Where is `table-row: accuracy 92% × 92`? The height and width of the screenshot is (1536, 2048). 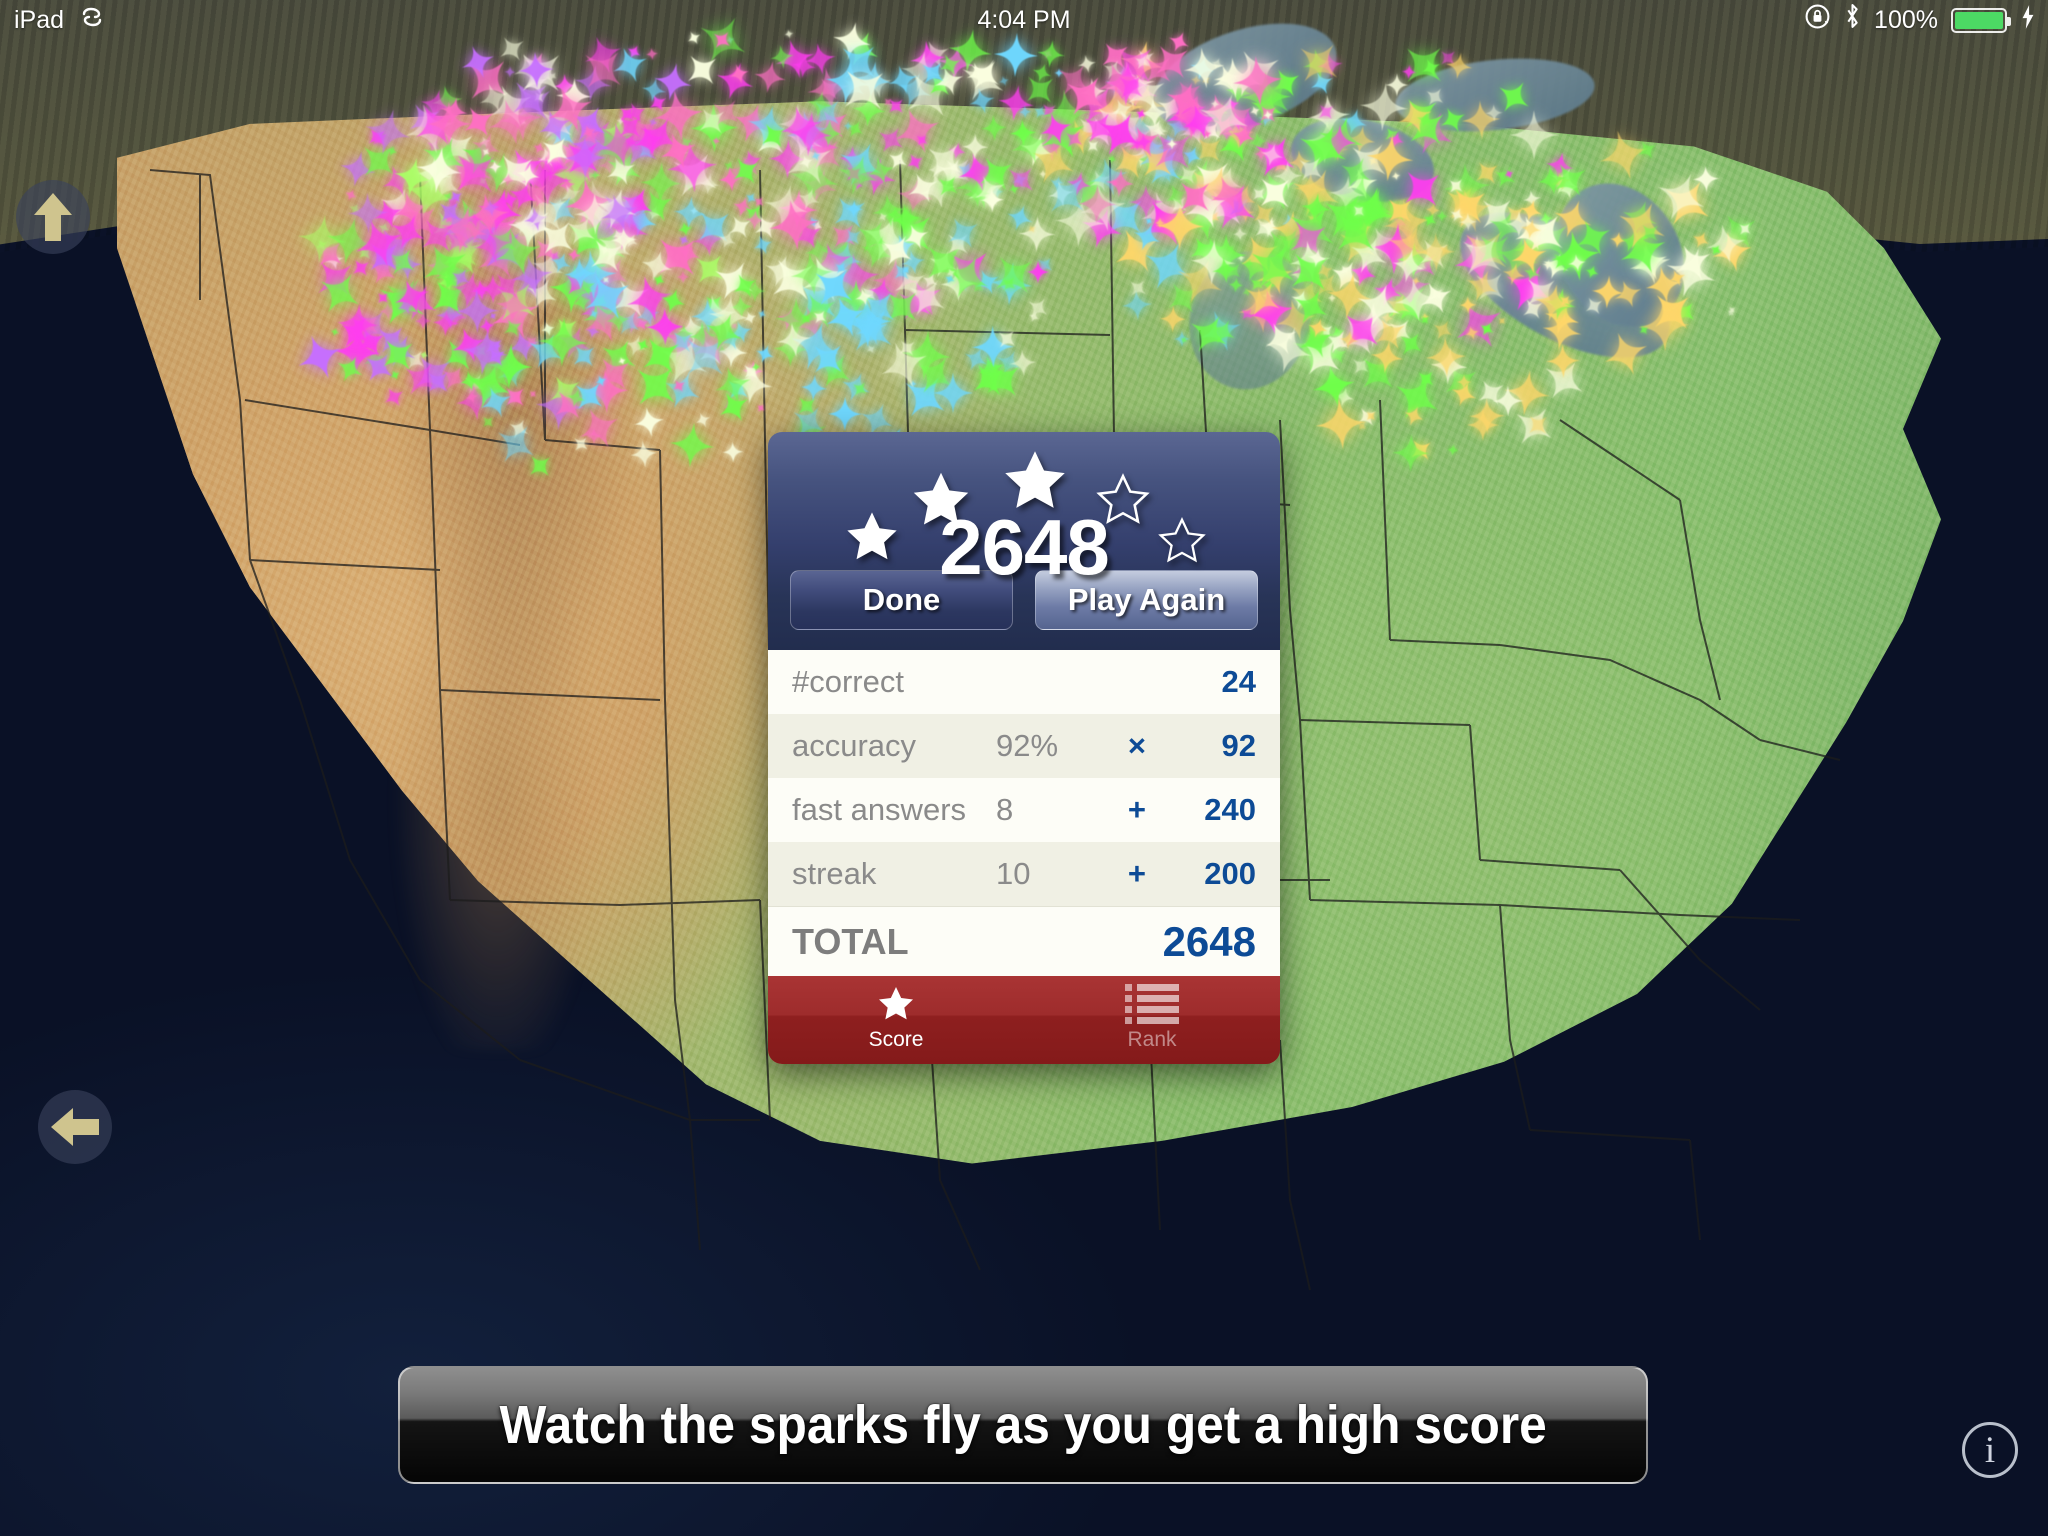 table-row: accuracy 92% × 92 is located at coordinates (1024, 746).